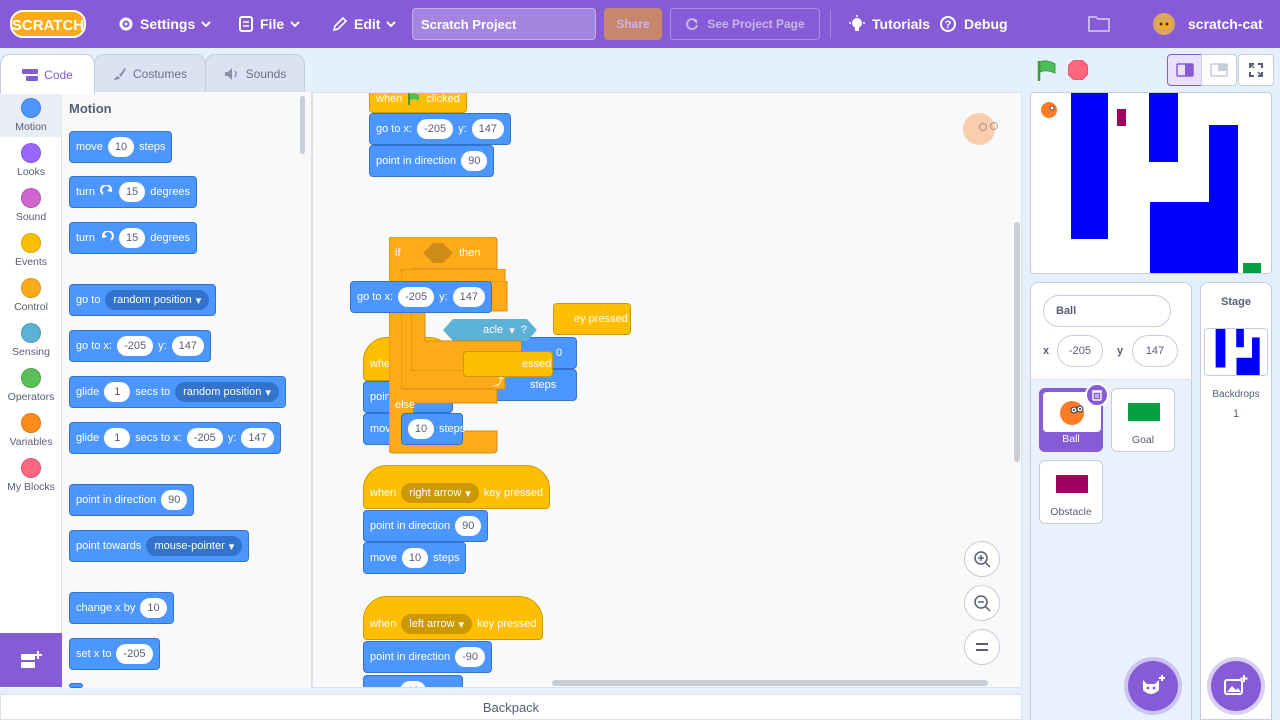 Image resolution: width=1280 pixels, height=720 pixels. What do you see at coordinates (31, 339) in the screenshot?
I see `category-sensing: Sensing` at bounding box center [31, 339].